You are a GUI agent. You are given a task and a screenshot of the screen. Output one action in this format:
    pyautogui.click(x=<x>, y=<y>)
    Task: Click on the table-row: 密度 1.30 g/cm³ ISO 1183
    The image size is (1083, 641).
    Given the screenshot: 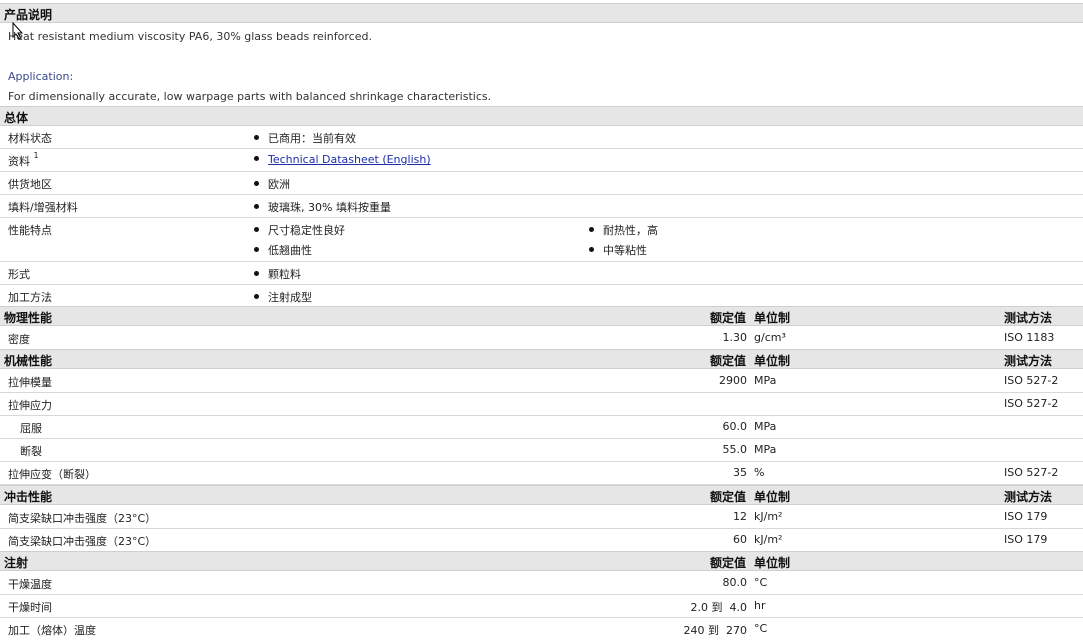 What is the action you would take?
    pyautogui.click(x=541, y=338)
    